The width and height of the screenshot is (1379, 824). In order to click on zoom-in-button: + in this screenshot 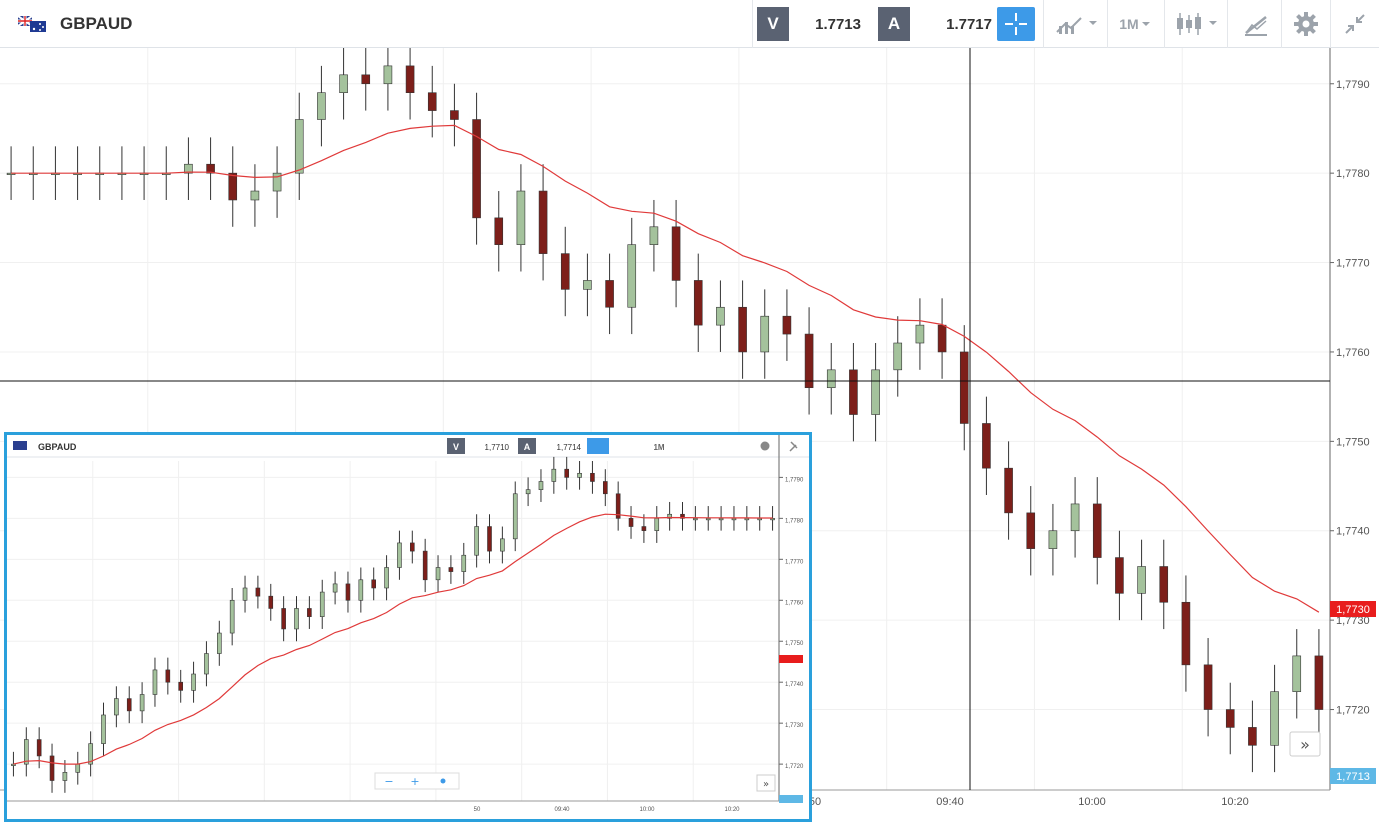, I will do `click(414, 781)`.